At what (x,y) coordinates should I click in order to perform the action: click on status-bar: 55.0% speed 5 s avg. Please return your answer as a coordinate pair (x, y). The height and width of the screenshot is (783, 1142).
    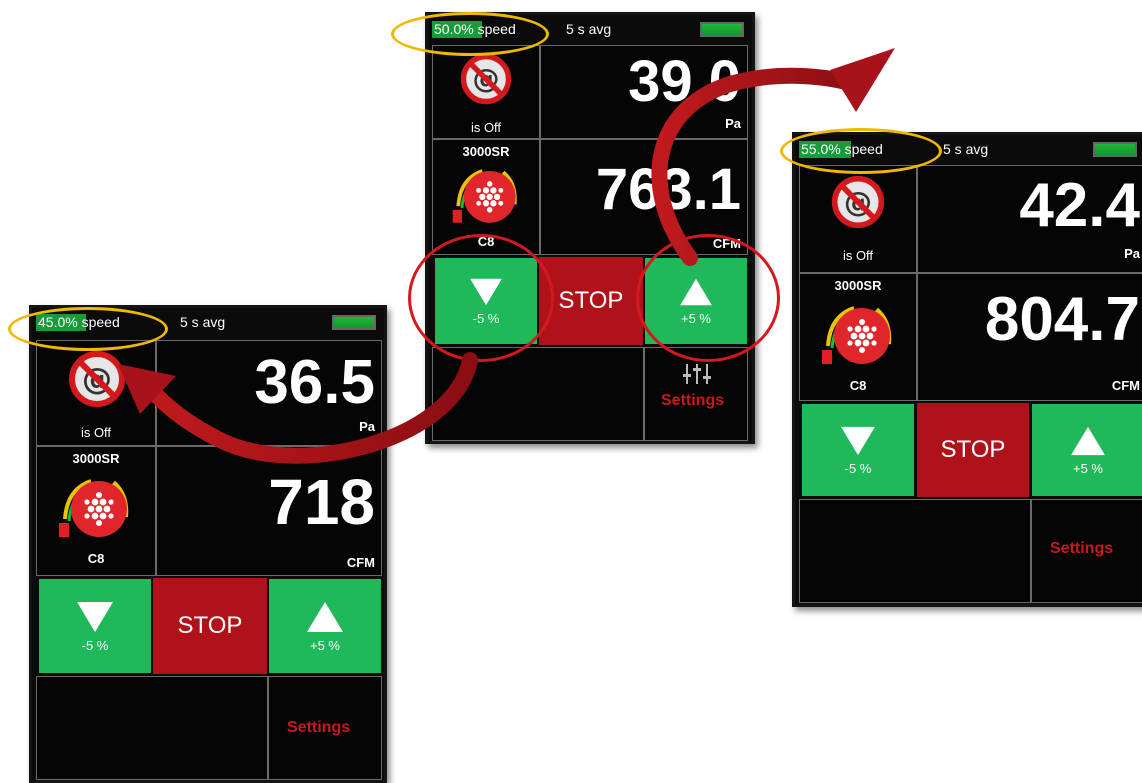
    Looking at the image, I should click on (968, 149).